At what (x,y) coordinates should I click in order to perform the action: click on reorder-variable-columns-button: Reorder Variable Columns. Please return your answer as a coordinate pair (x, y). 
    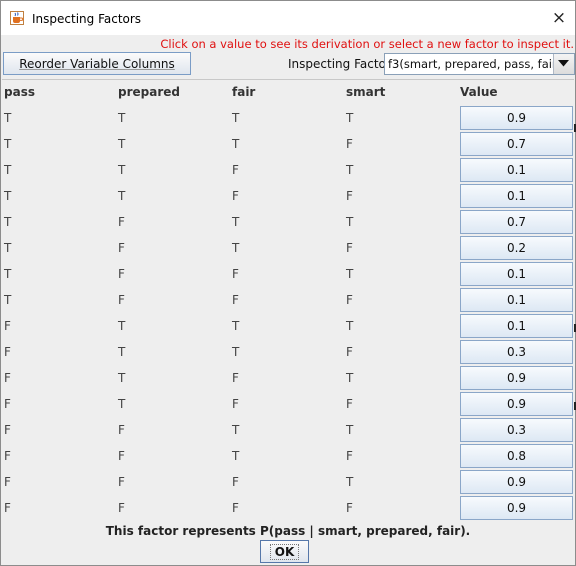
    Looking at the image, I should click on (97, 63).